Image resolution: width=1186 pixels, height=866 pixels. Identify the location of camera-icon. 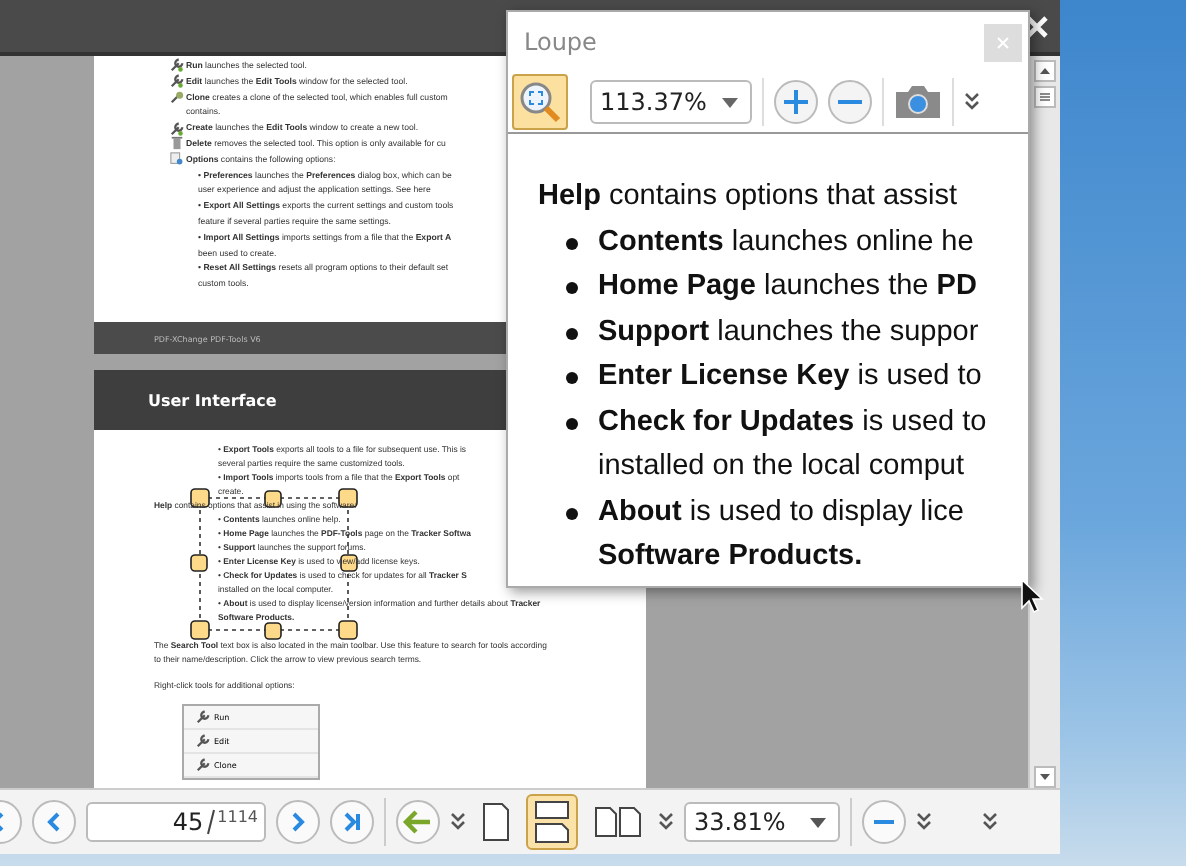
(918, 102).